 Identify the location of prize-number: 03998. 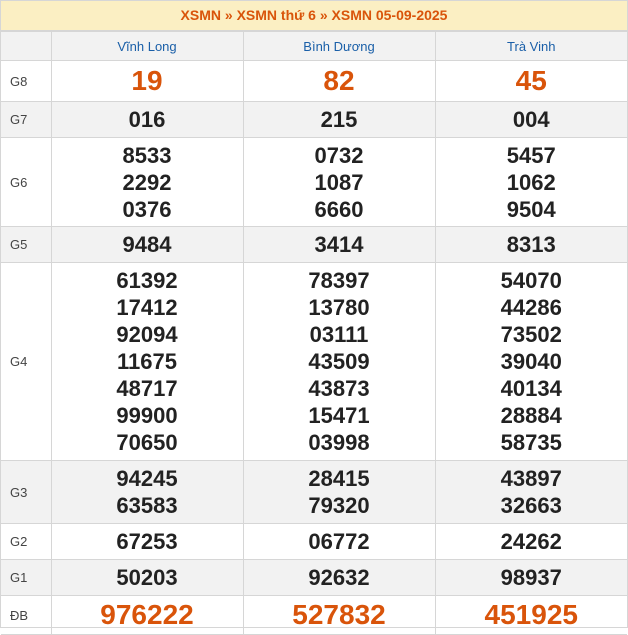
(339, 442).